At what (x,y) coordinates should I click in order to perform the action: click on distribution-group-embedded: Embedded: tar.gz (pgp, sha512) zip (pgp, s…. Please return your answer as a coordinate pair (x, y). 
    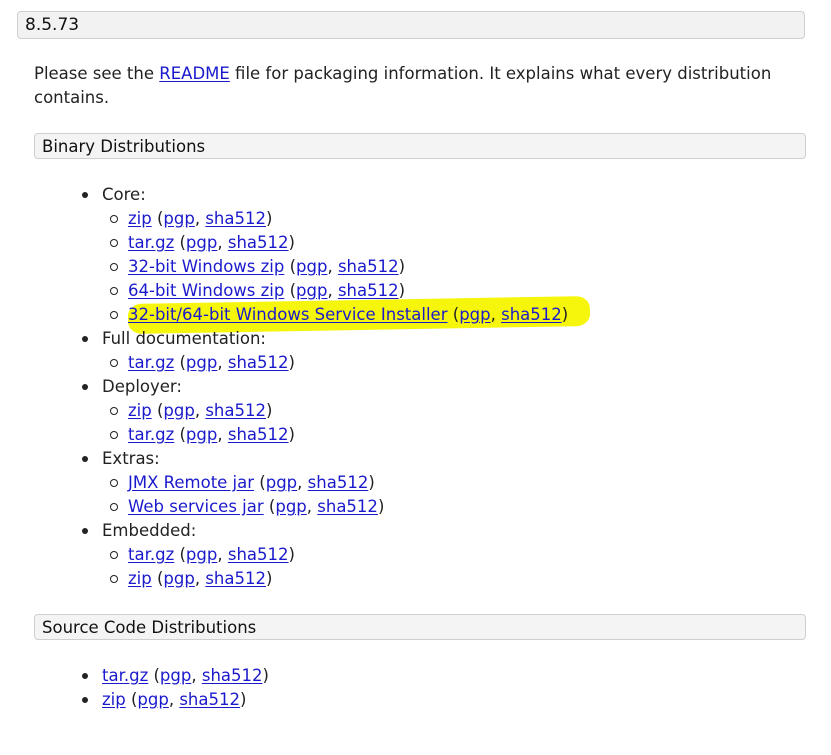
    Looking at the image, I should click on (454, 555).